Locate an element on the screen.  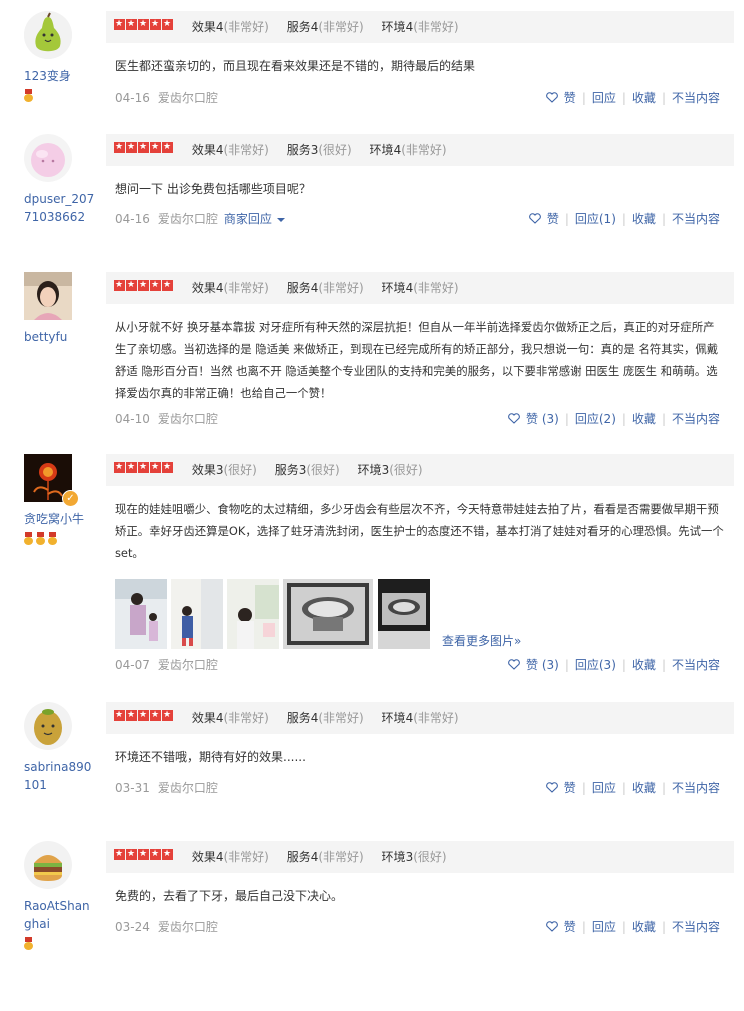
username: dpuser_20771038662 is located at coordinates (60, 208).